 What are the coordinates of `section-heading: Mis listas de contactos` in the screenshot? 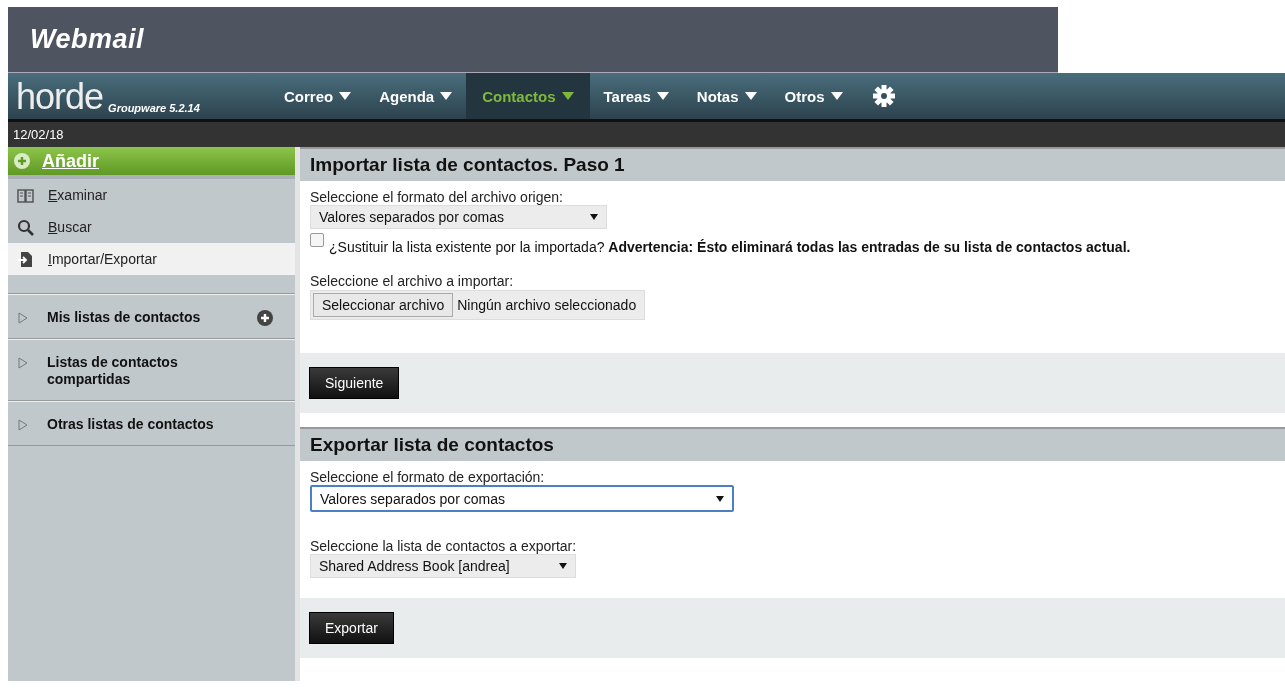 It's located at (142, 317).